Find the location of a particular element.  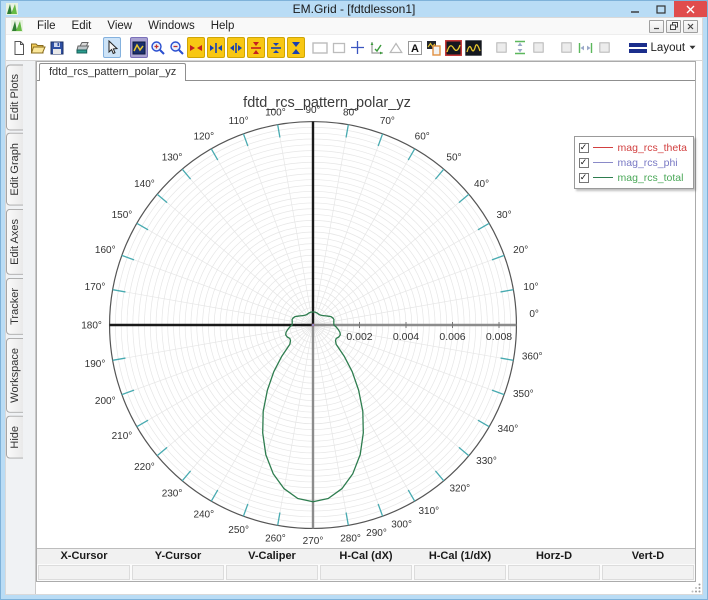

resize-grip is located at coordinates (696, 588).